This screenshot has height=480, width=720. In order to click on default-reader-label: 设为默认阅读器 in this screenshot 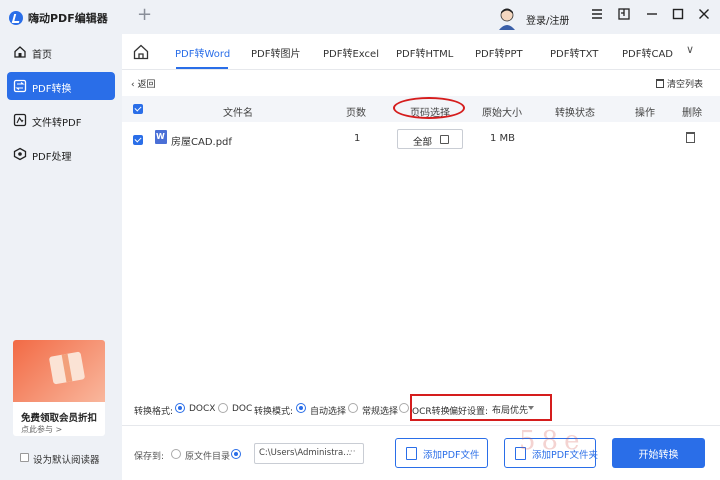, I will do `click(66, 460)`.